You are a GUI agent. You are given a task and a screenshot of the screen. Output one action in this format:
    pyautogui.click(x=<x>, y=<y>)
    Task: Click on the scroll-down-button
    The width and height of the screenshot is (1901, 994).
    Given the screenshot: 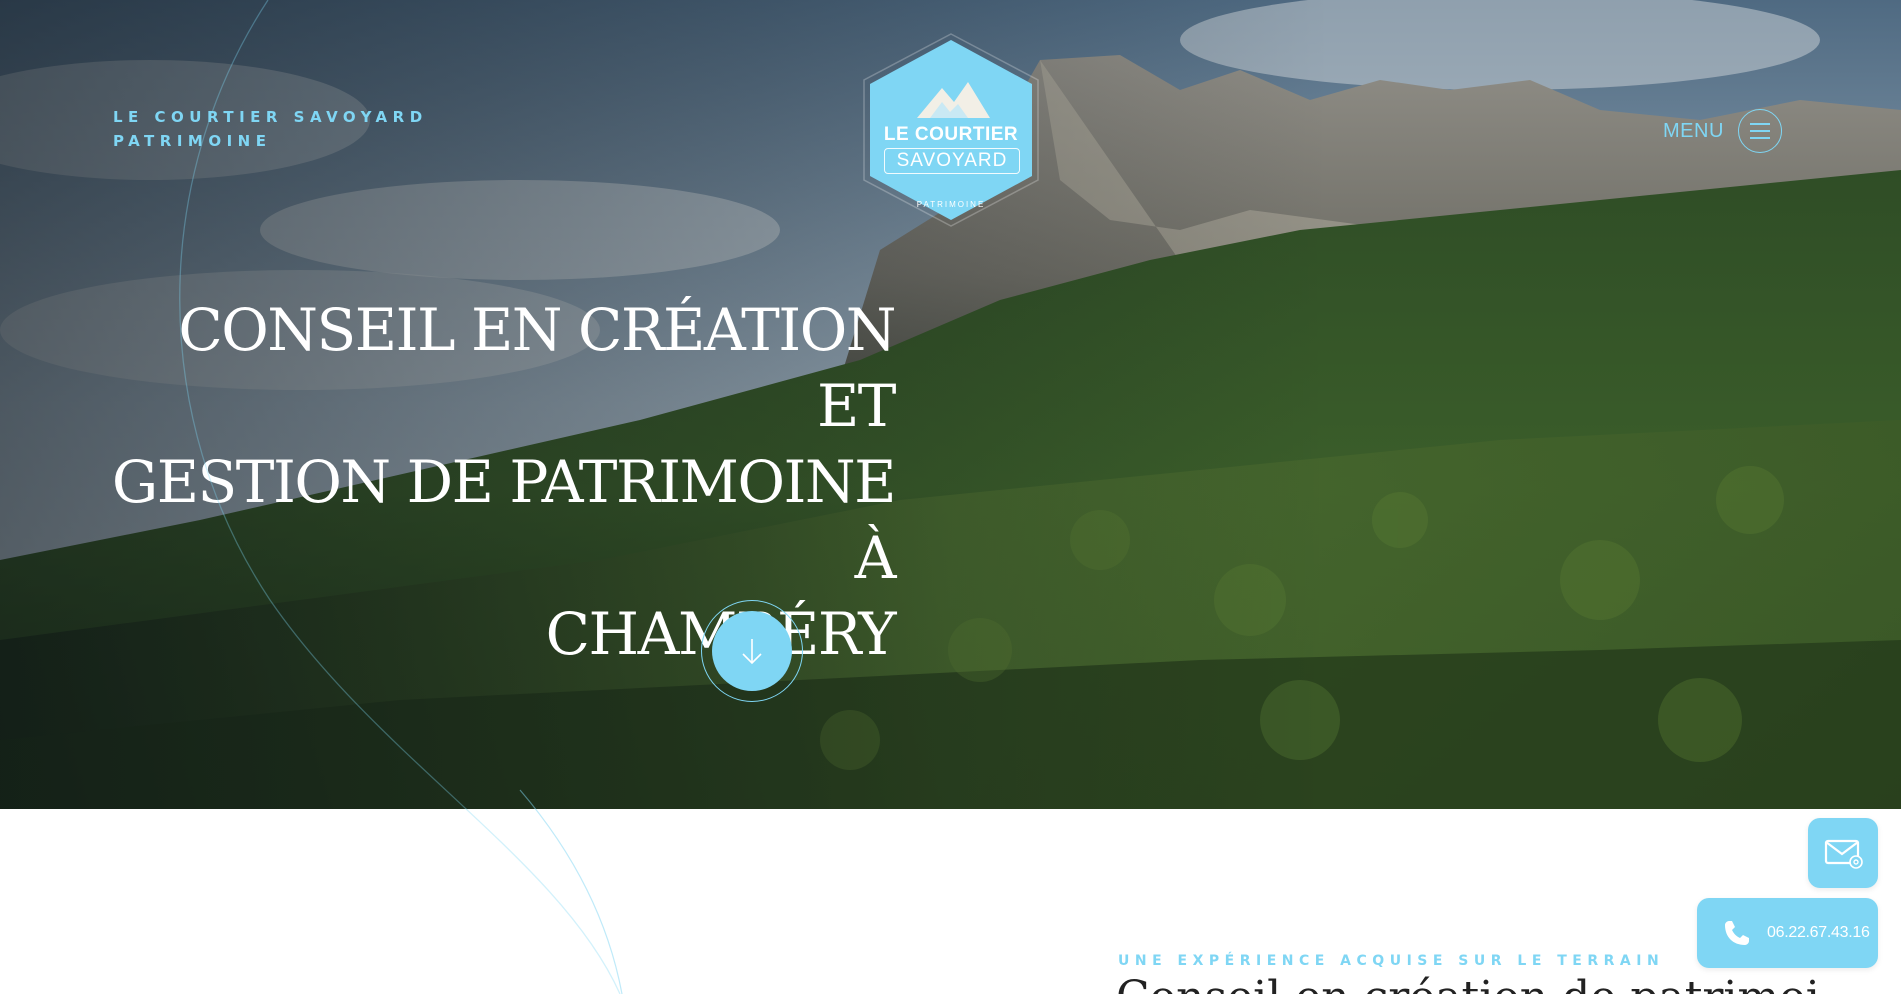 What is the action you would take?
    pyautogui.click(x=752, y=651)
    